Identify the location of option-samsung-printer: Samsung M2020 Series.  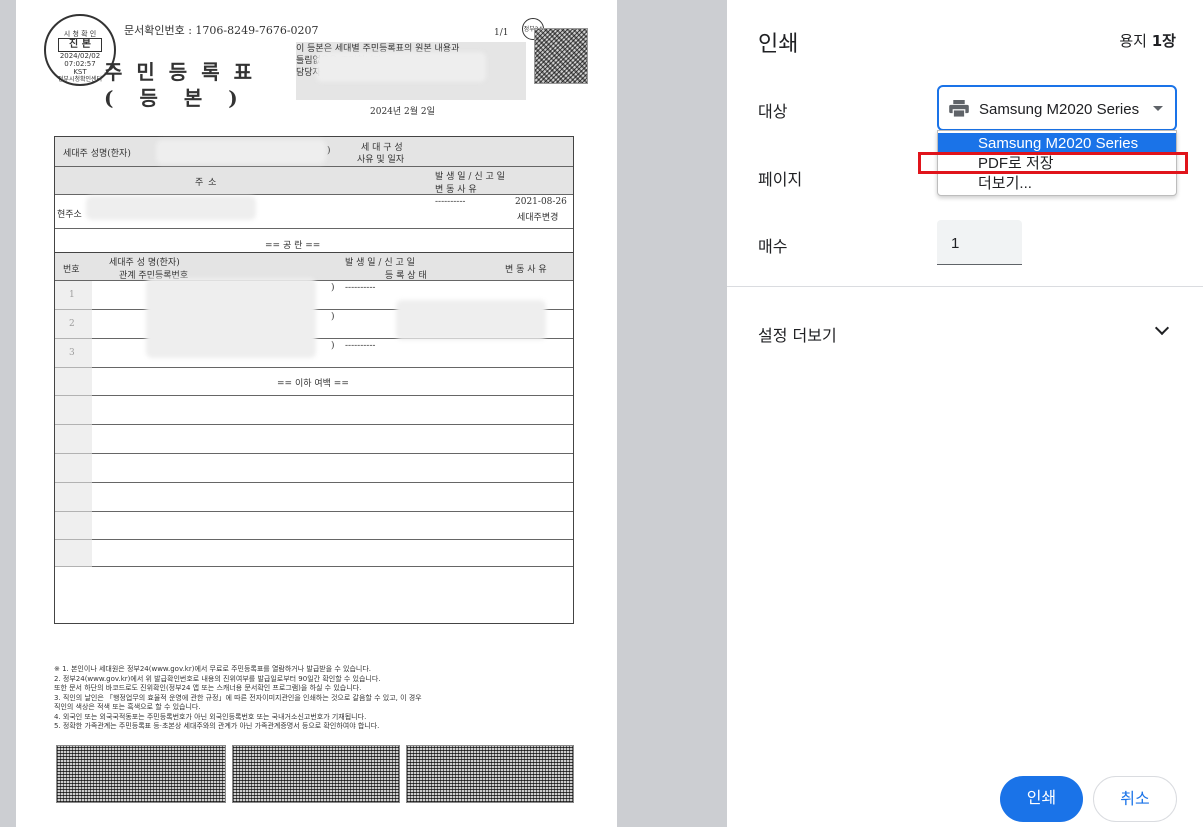
(1057, 143).